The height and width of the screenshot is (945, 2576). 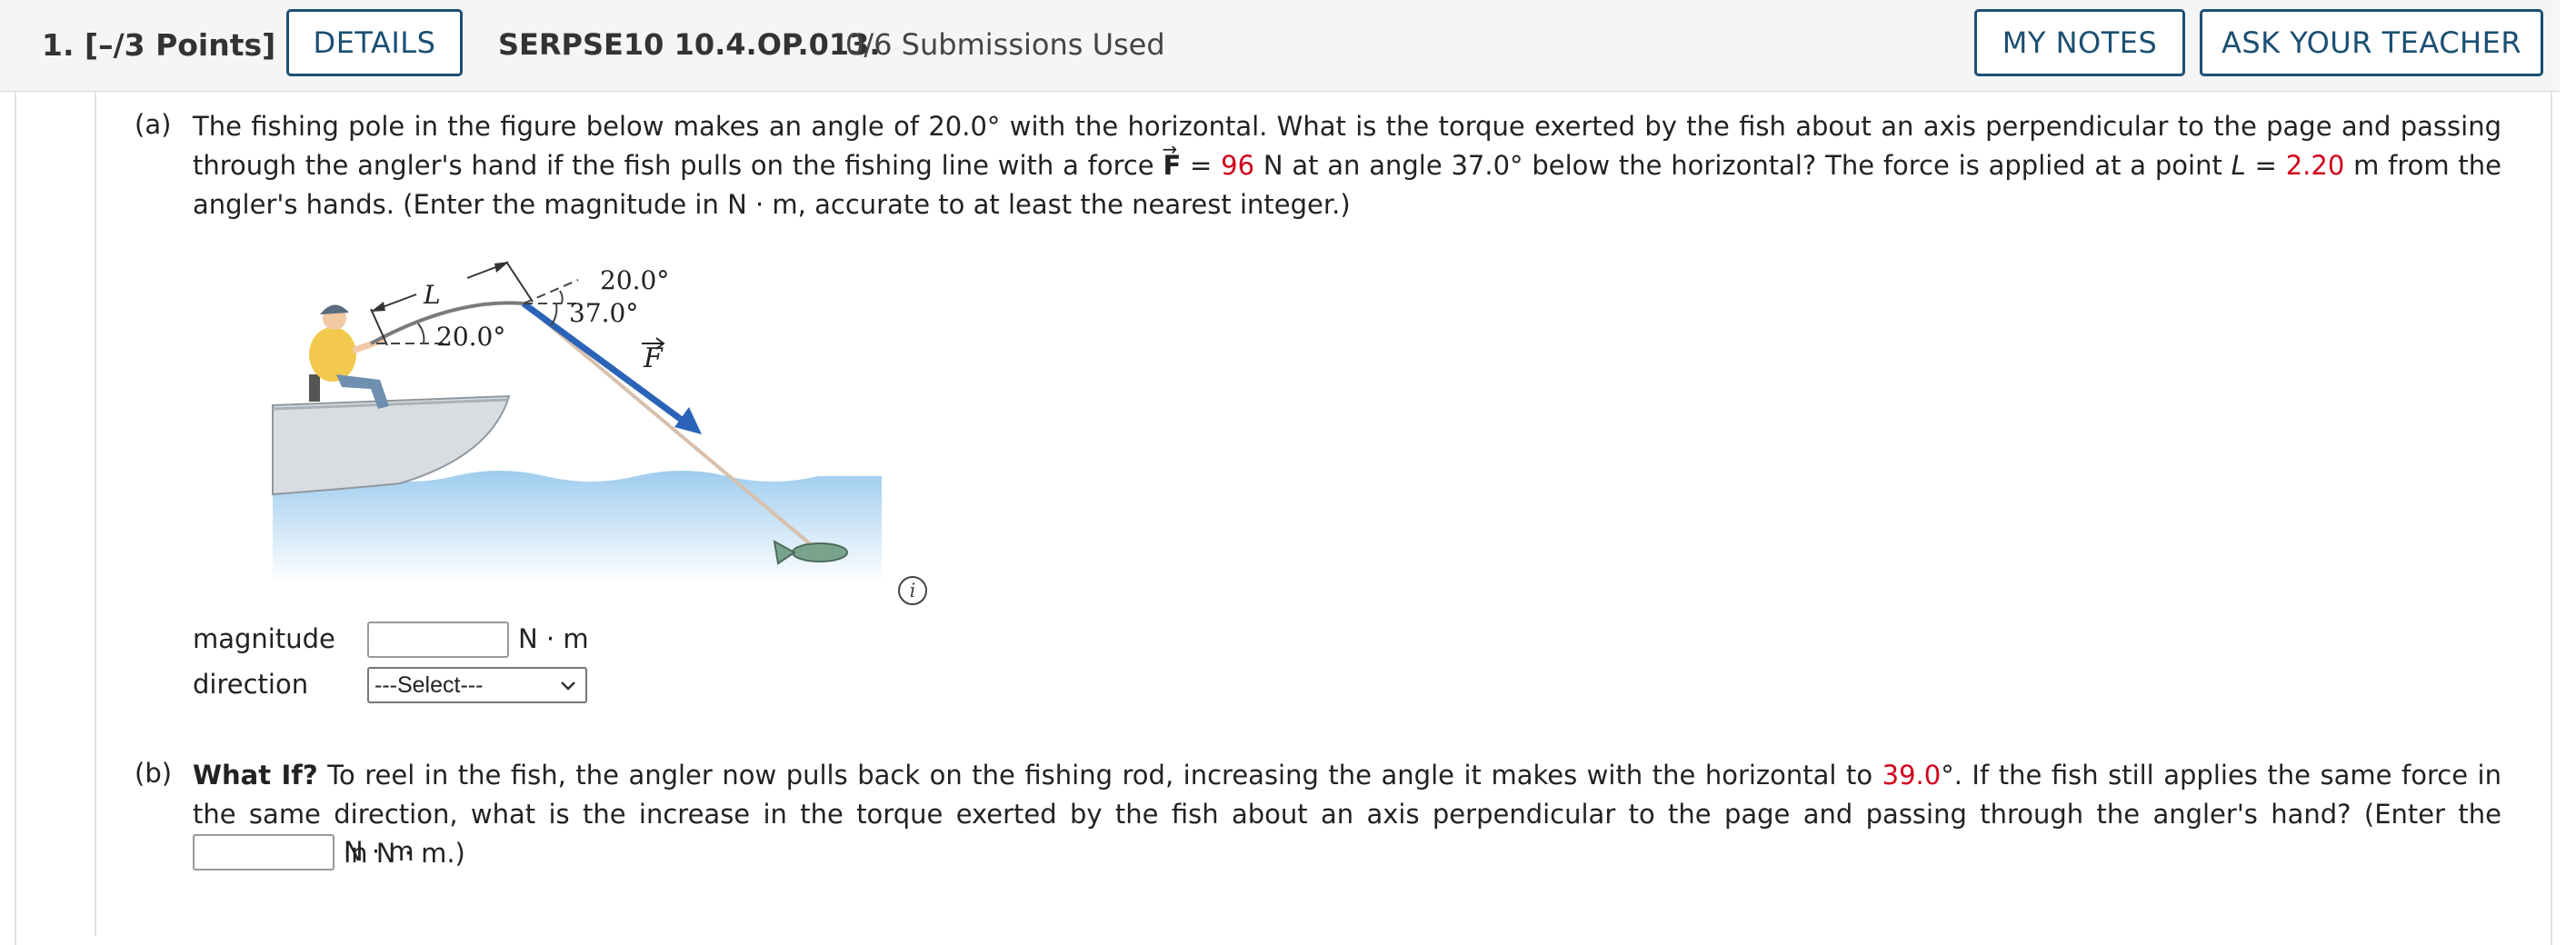 What do you see at coordinates (432, 295) in the screenshot?
I see `figure-label-L: L` at bounding box center [432, 295].